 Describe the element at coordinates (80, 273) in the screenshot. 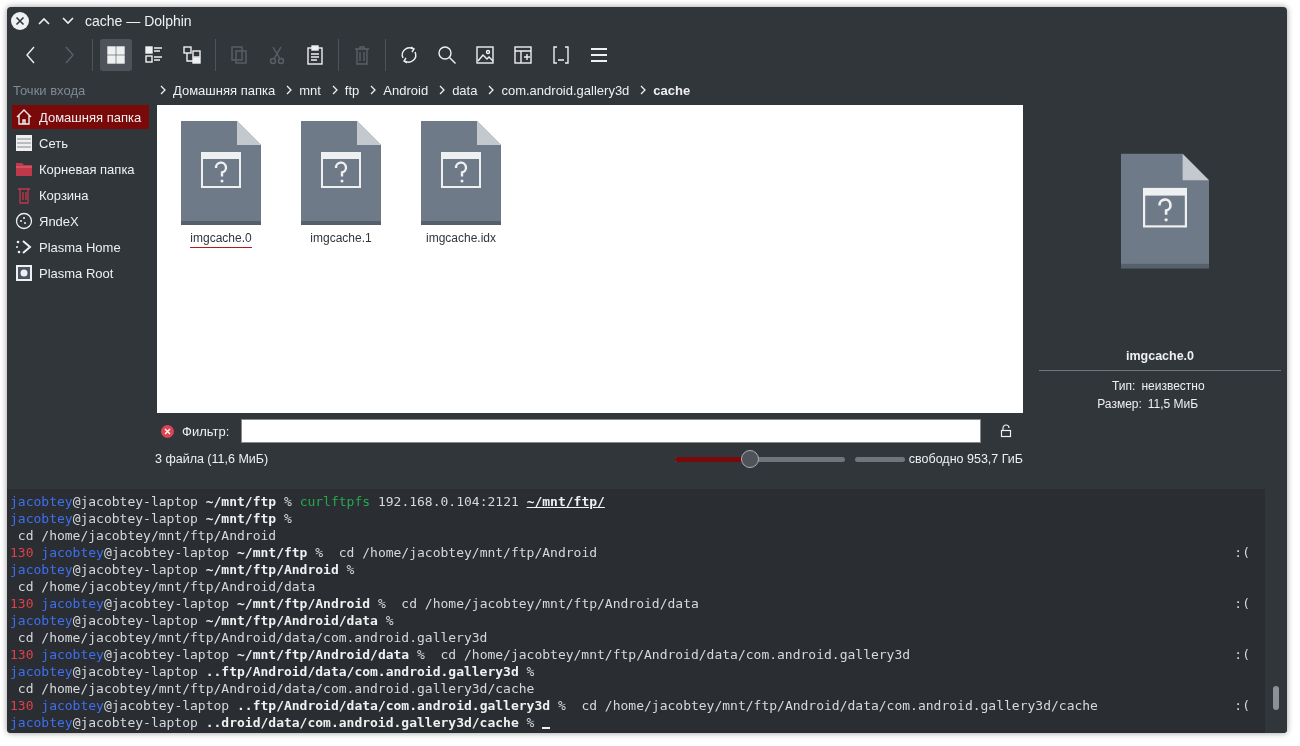

I see `place-item: Plasma Root` at that location.